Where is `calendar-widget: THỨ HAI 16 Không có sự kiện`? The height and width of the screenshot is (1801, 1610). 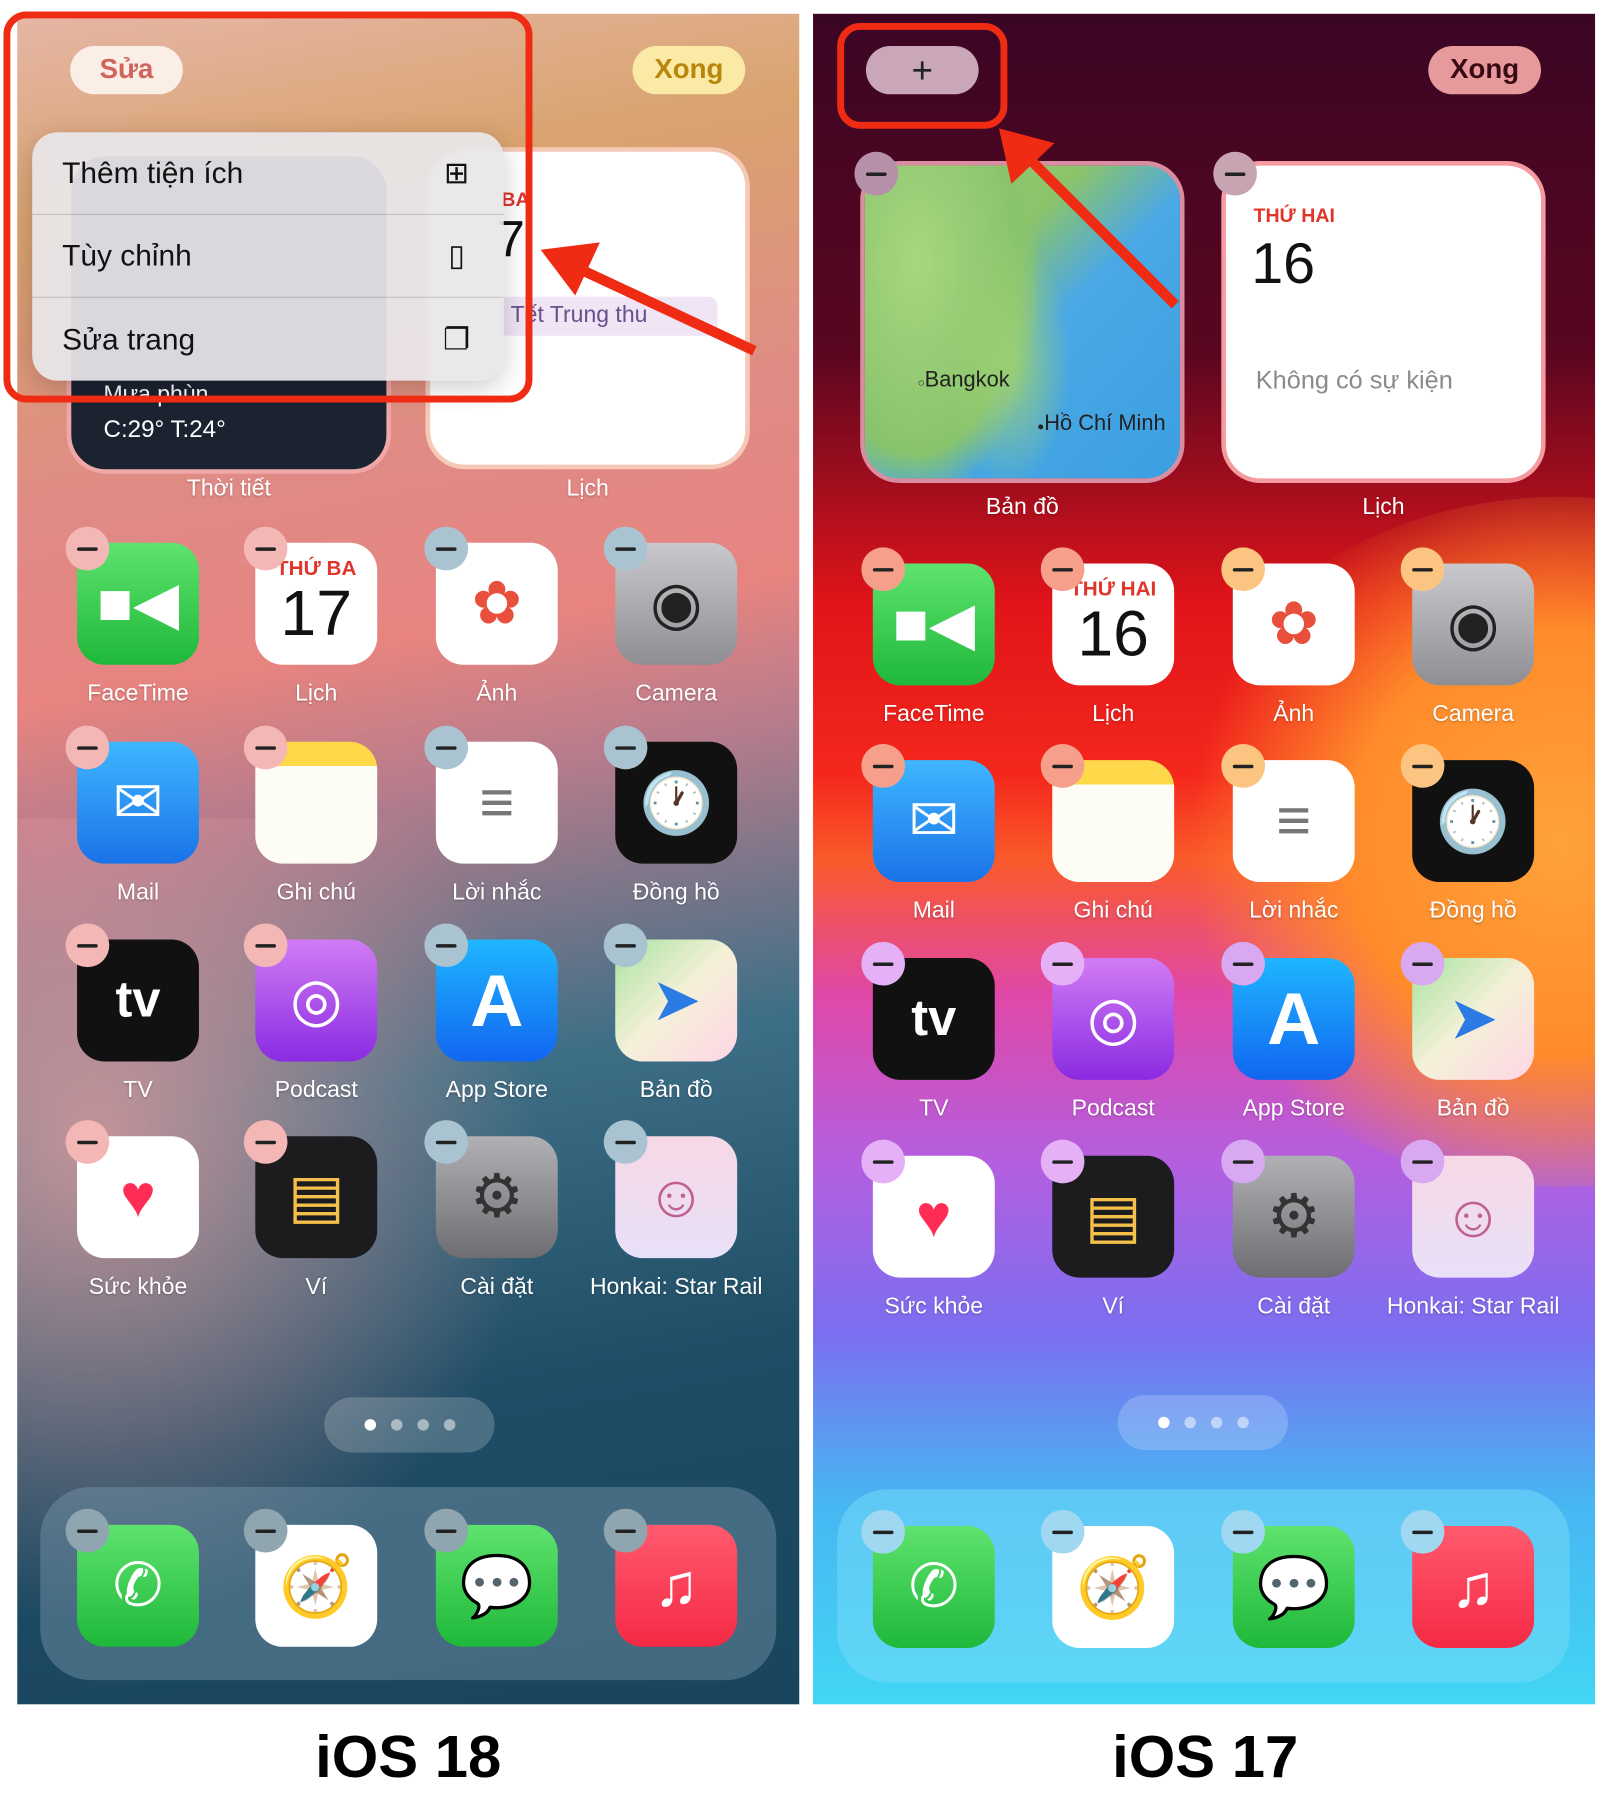
calendar-widget: THỨ HAI 16 Không có sự kiện is located at coordinates (1383, 322).